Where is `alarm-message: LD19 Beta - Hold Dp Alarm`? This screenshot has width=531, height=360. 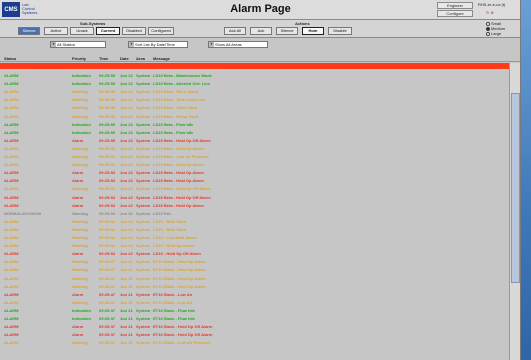 alarm-message: LD19 Beta - Hold Dp Alarm is located at coordinates (178, 205).